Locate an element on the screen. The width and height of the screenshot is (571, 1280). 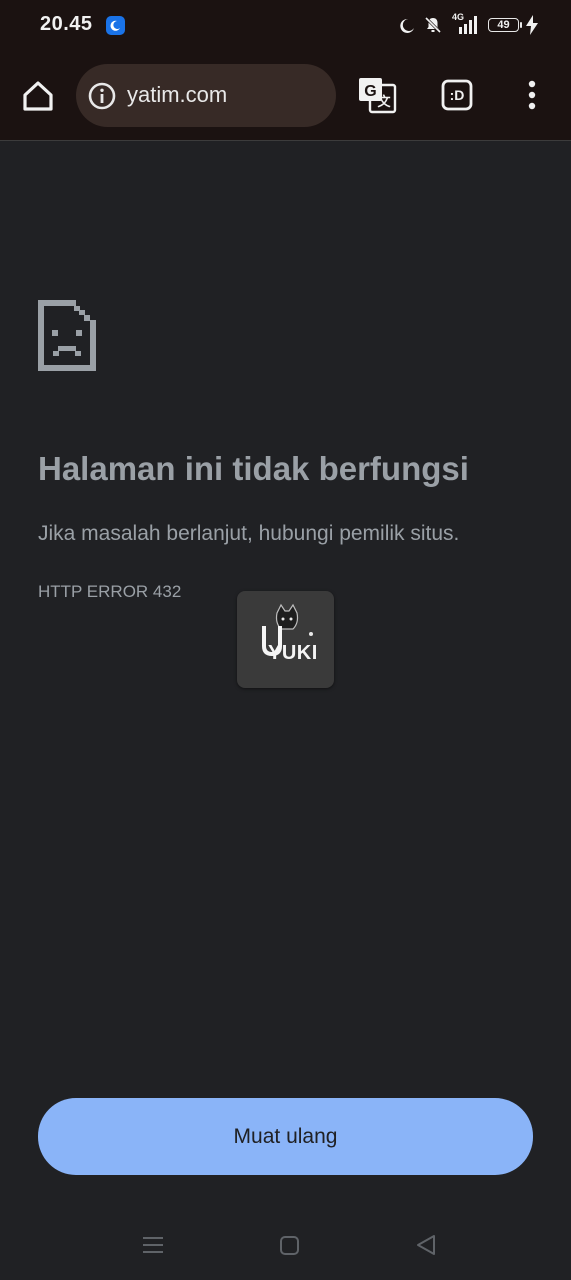
sad-page-icon is located at coordinates (67, 335).